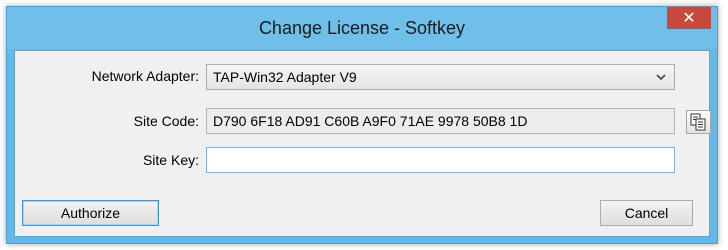 The height and width of the screenshot is (250, 728). What do you see at coordinates (440, 160) in the screenshot?
I see `site-key-input` at bounding box center [440, 160].